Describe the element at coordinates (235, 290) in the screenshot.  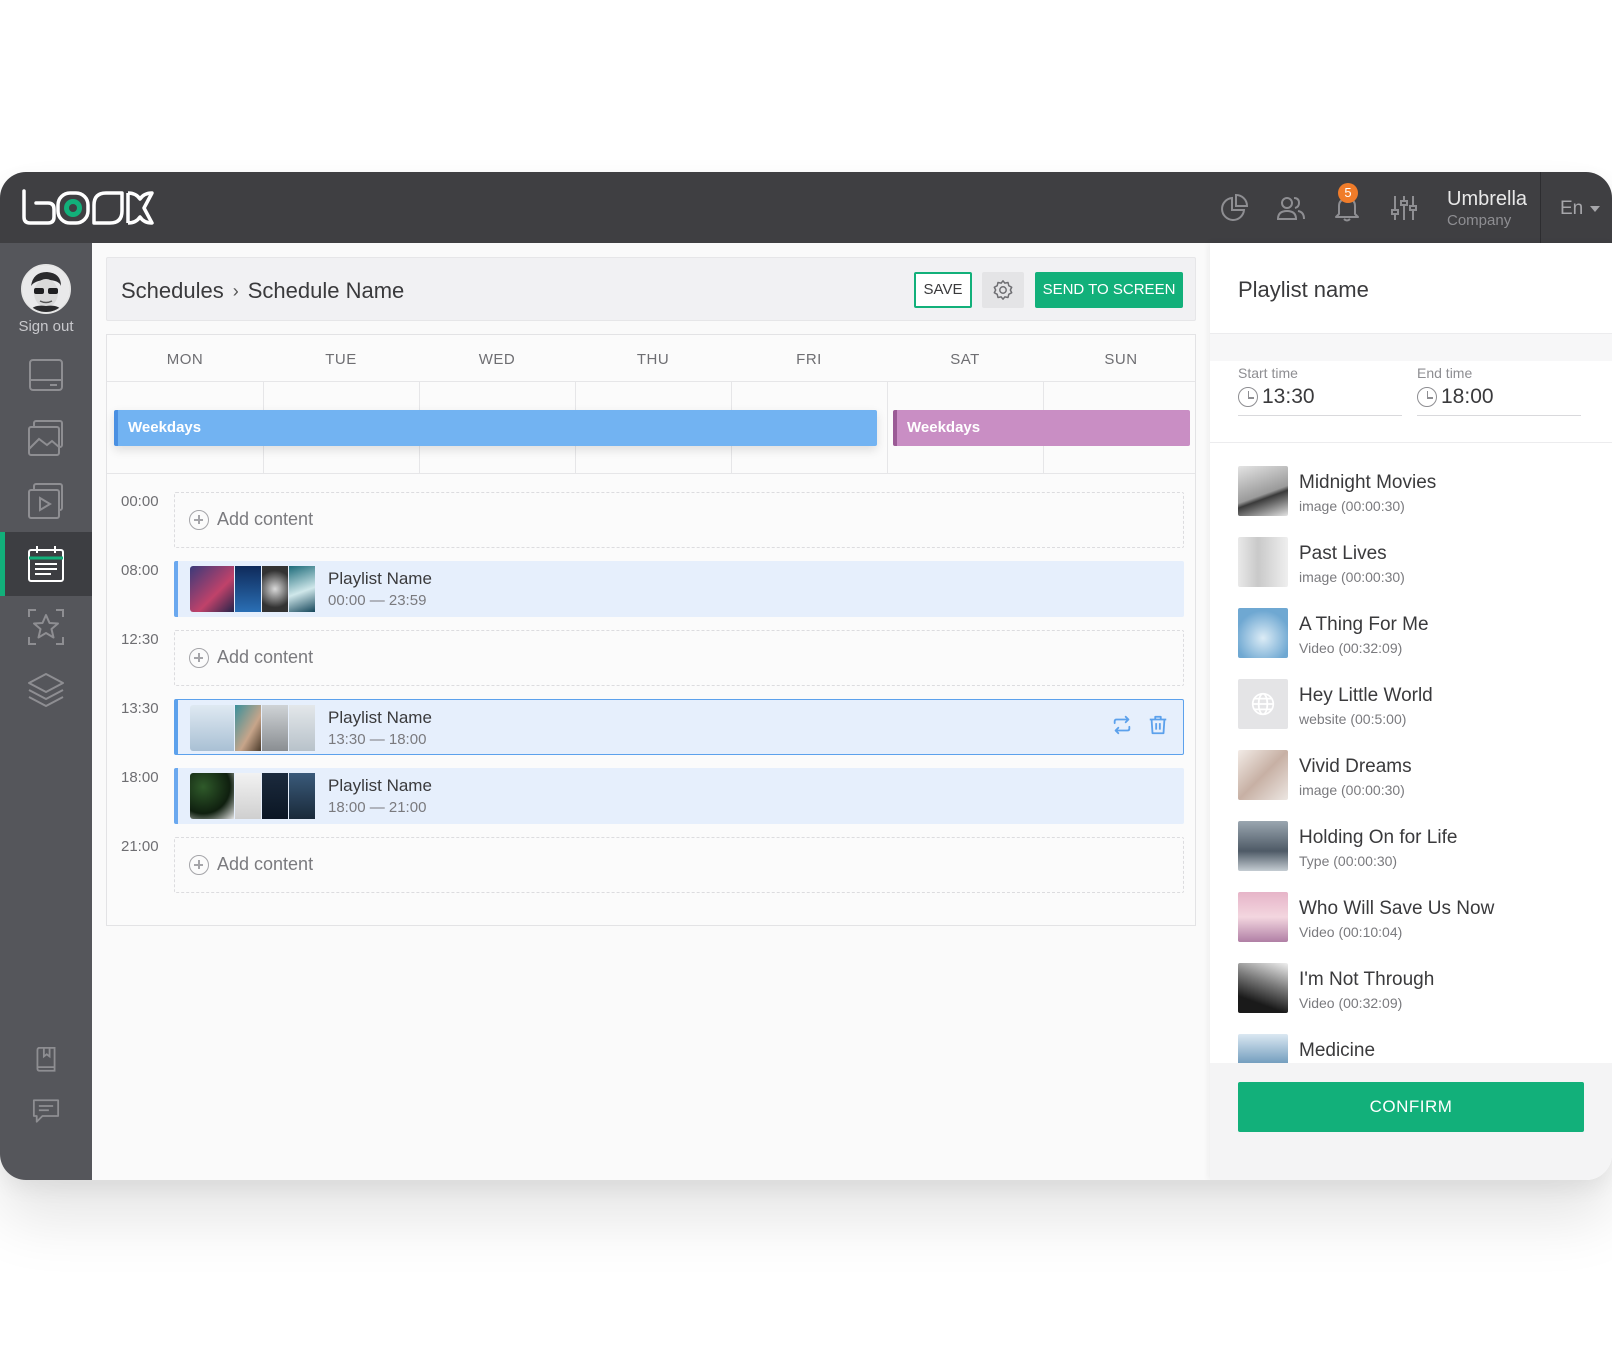
I see `chevron-right-icon: ›` at that location.